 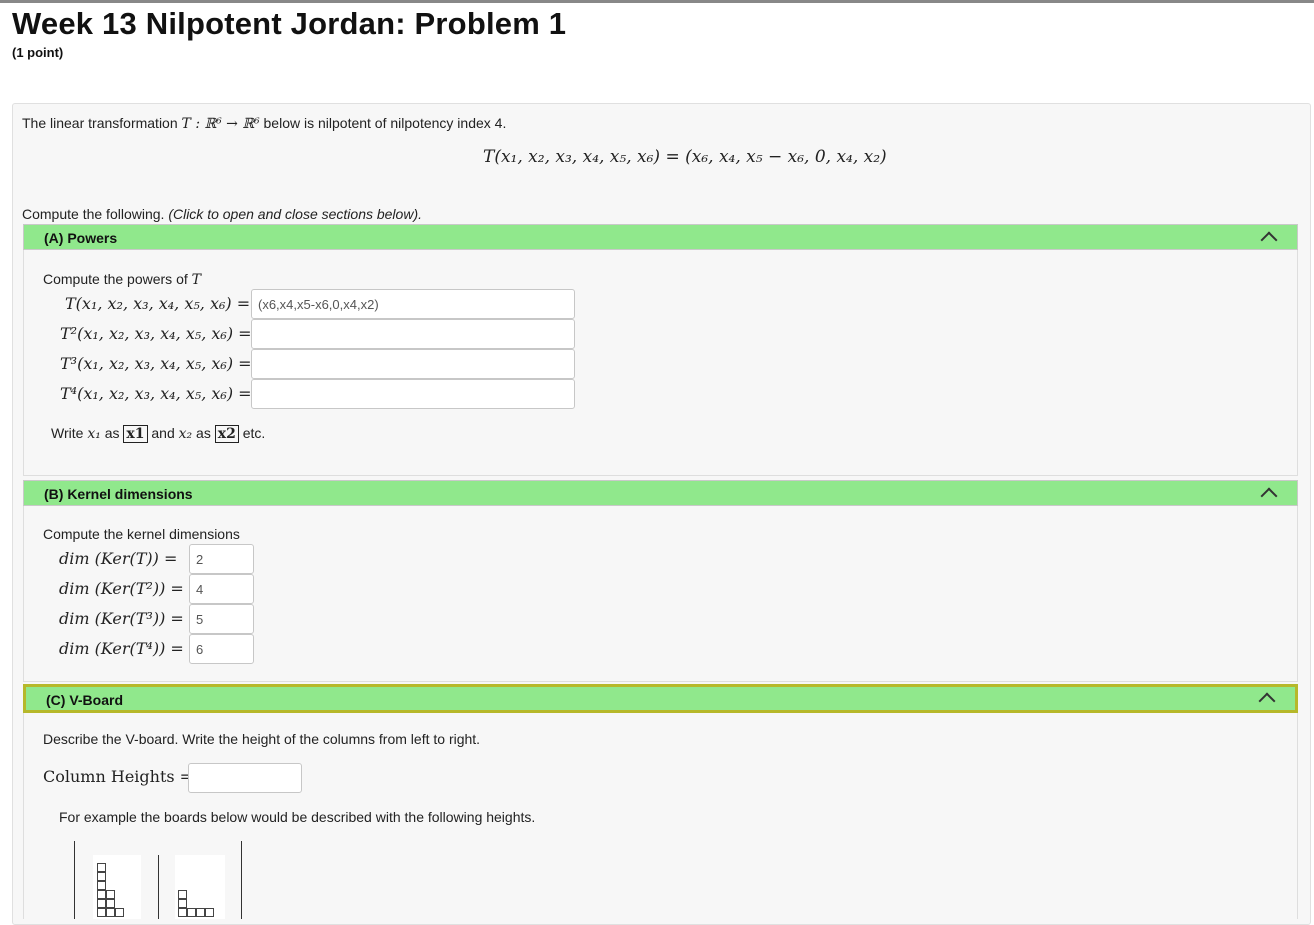 I want to click on column-heights-label: Column Heights =, so click(x=118, y=776).